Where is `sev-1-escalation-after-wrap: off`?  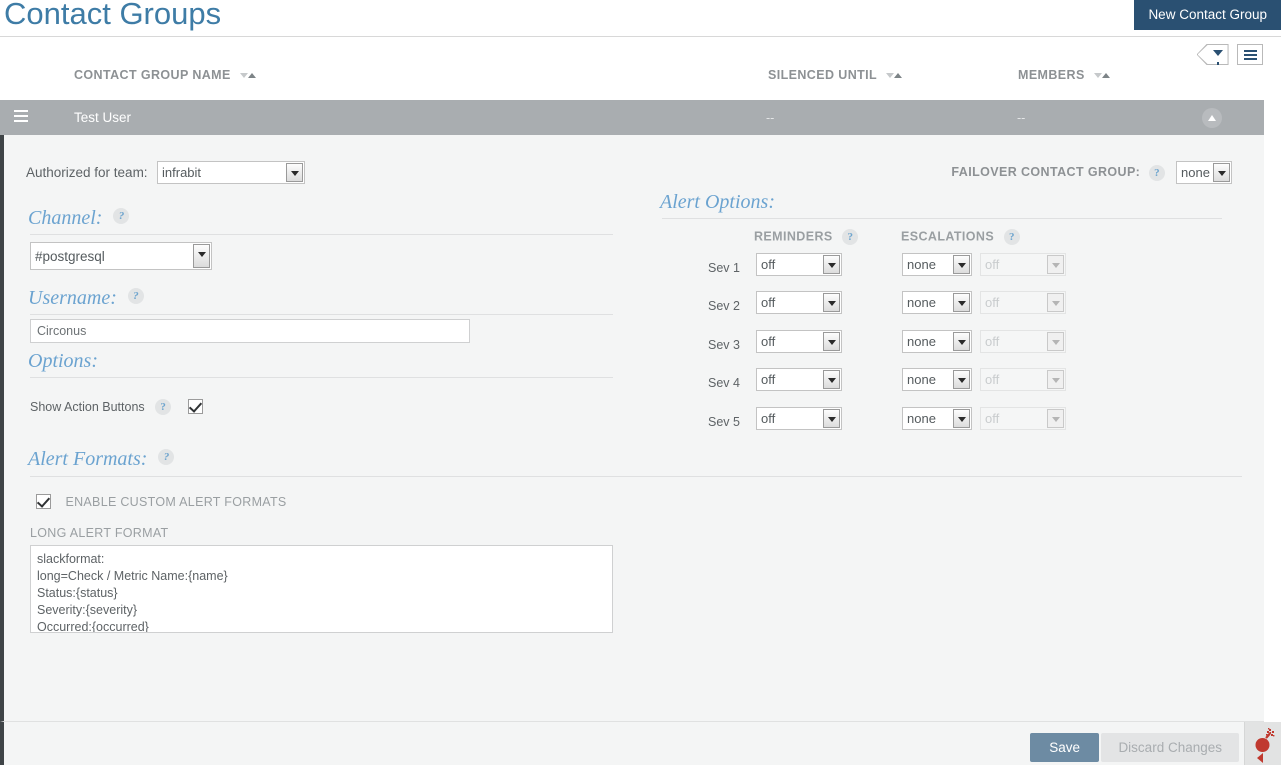
sev-1-escalation-after-wrap: off is located at coordinates (1023, 264).